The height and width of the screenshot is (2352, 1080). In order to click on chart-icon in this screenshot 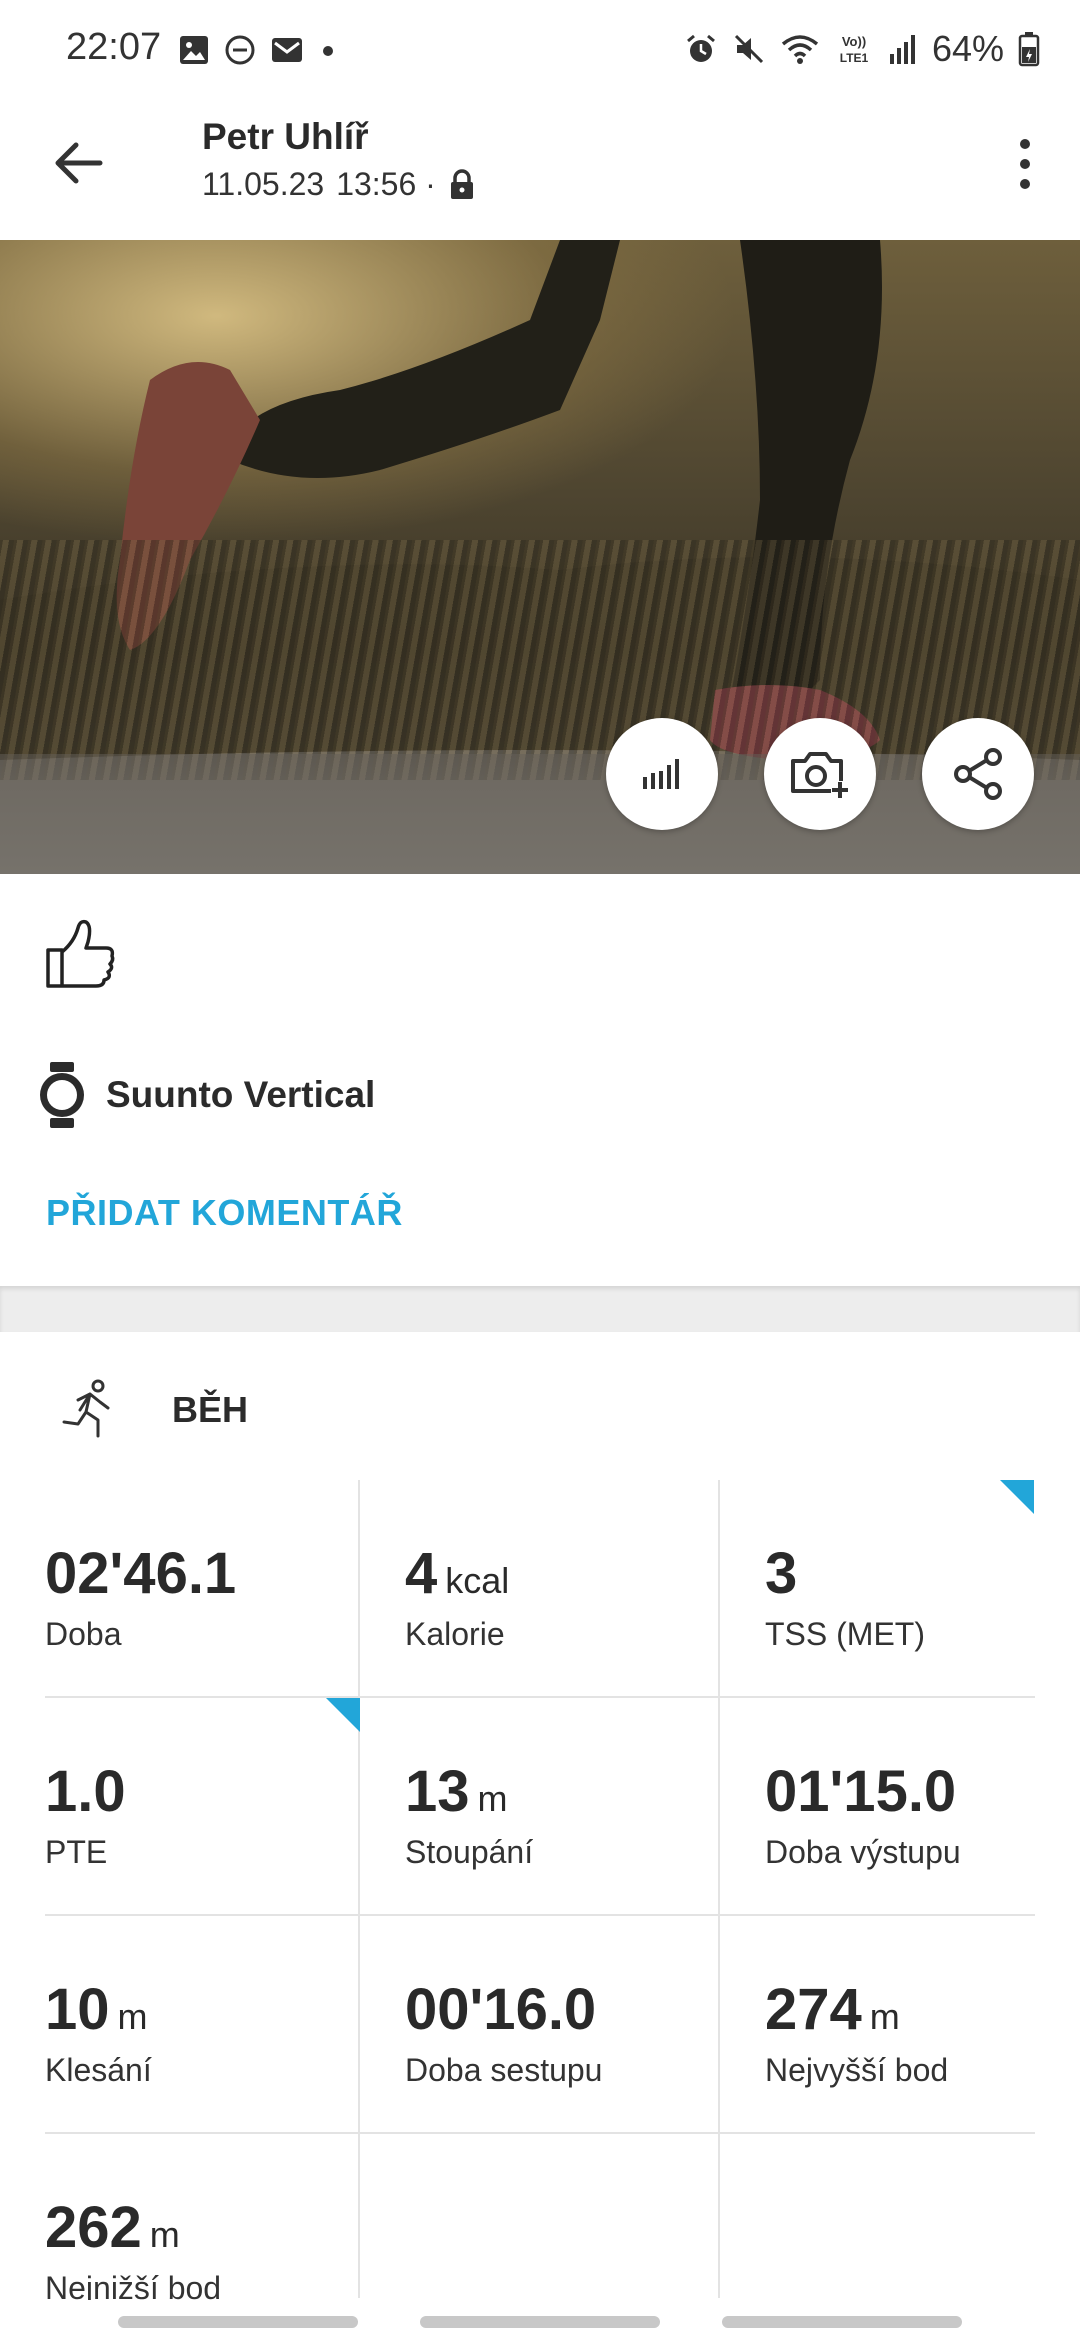, I will do `click(661, 774)`.